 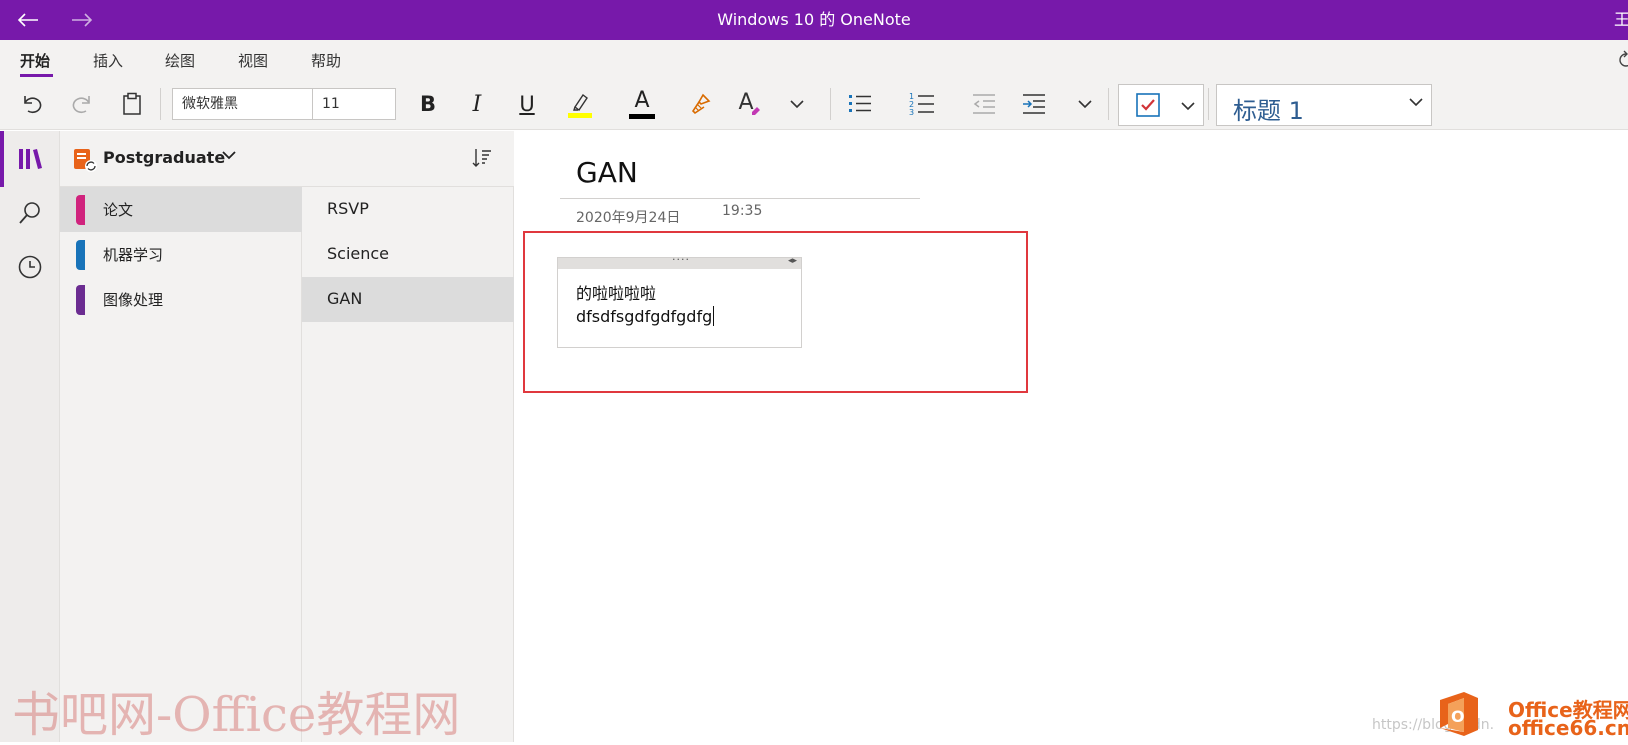 What do you see at coordinates (181, 209) in the screenshot?
I see `section-item: 论文` at bounding box center [181, 209].